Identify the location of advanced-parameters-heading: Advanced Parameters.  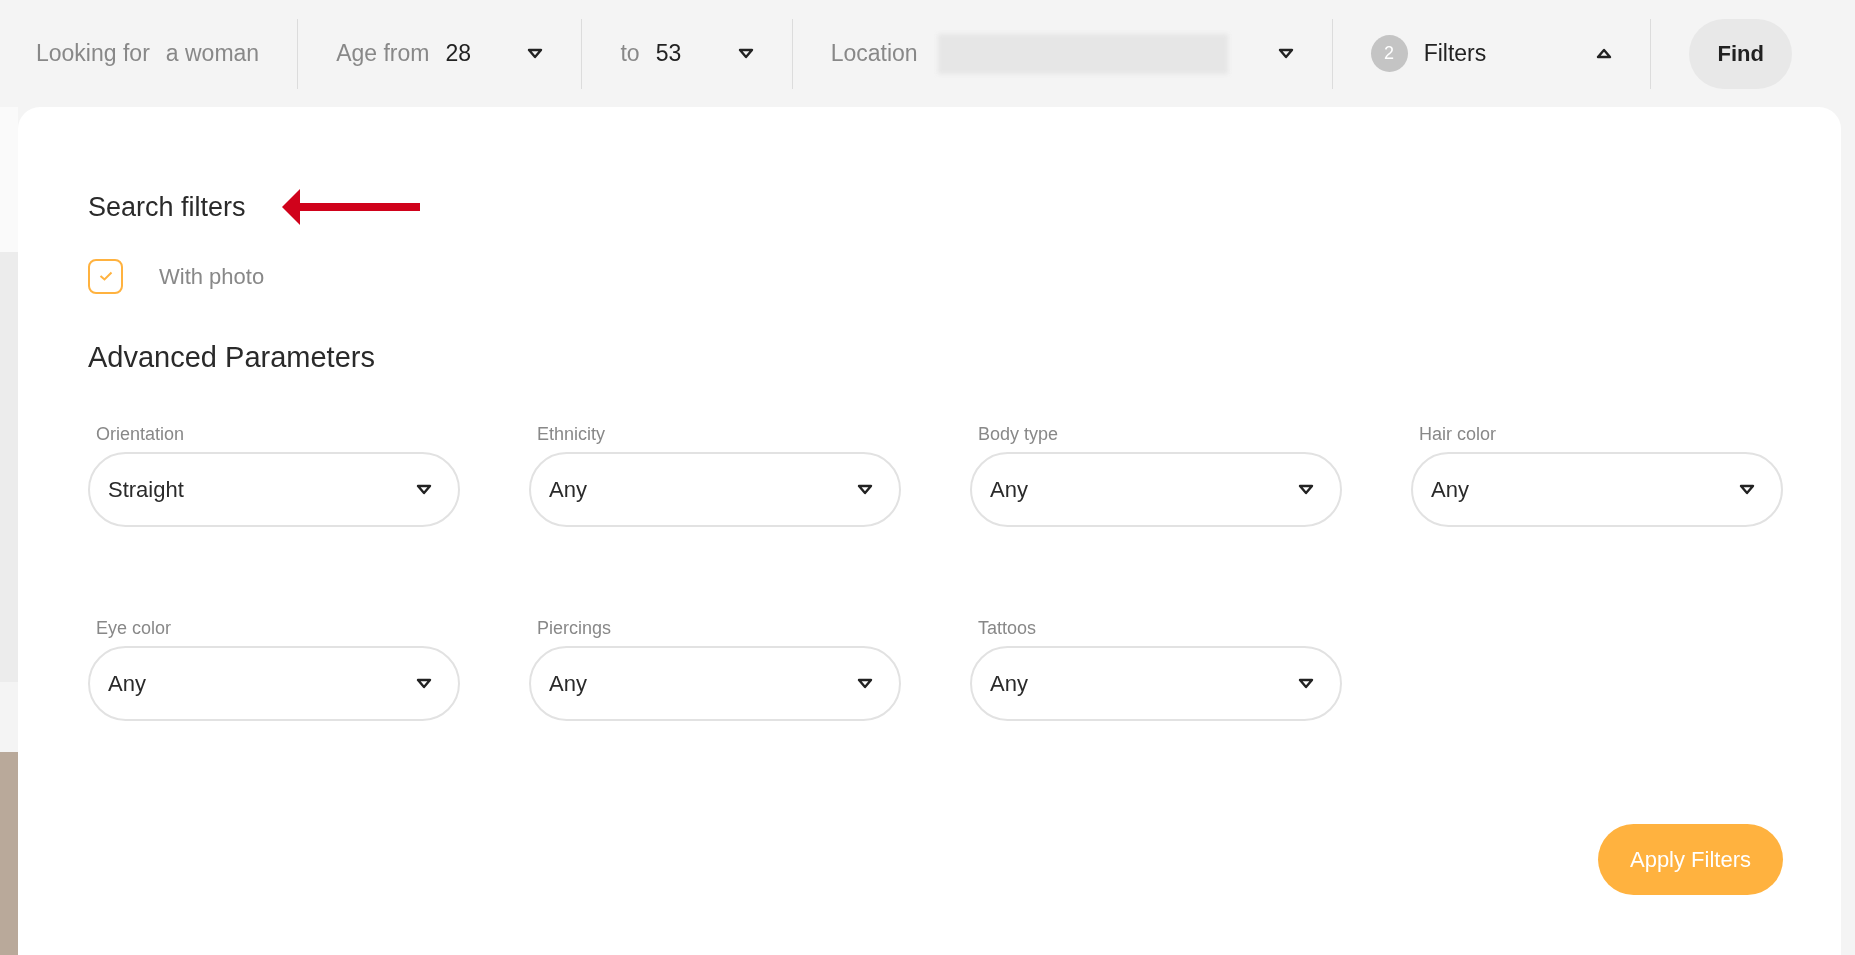
(232, 357).